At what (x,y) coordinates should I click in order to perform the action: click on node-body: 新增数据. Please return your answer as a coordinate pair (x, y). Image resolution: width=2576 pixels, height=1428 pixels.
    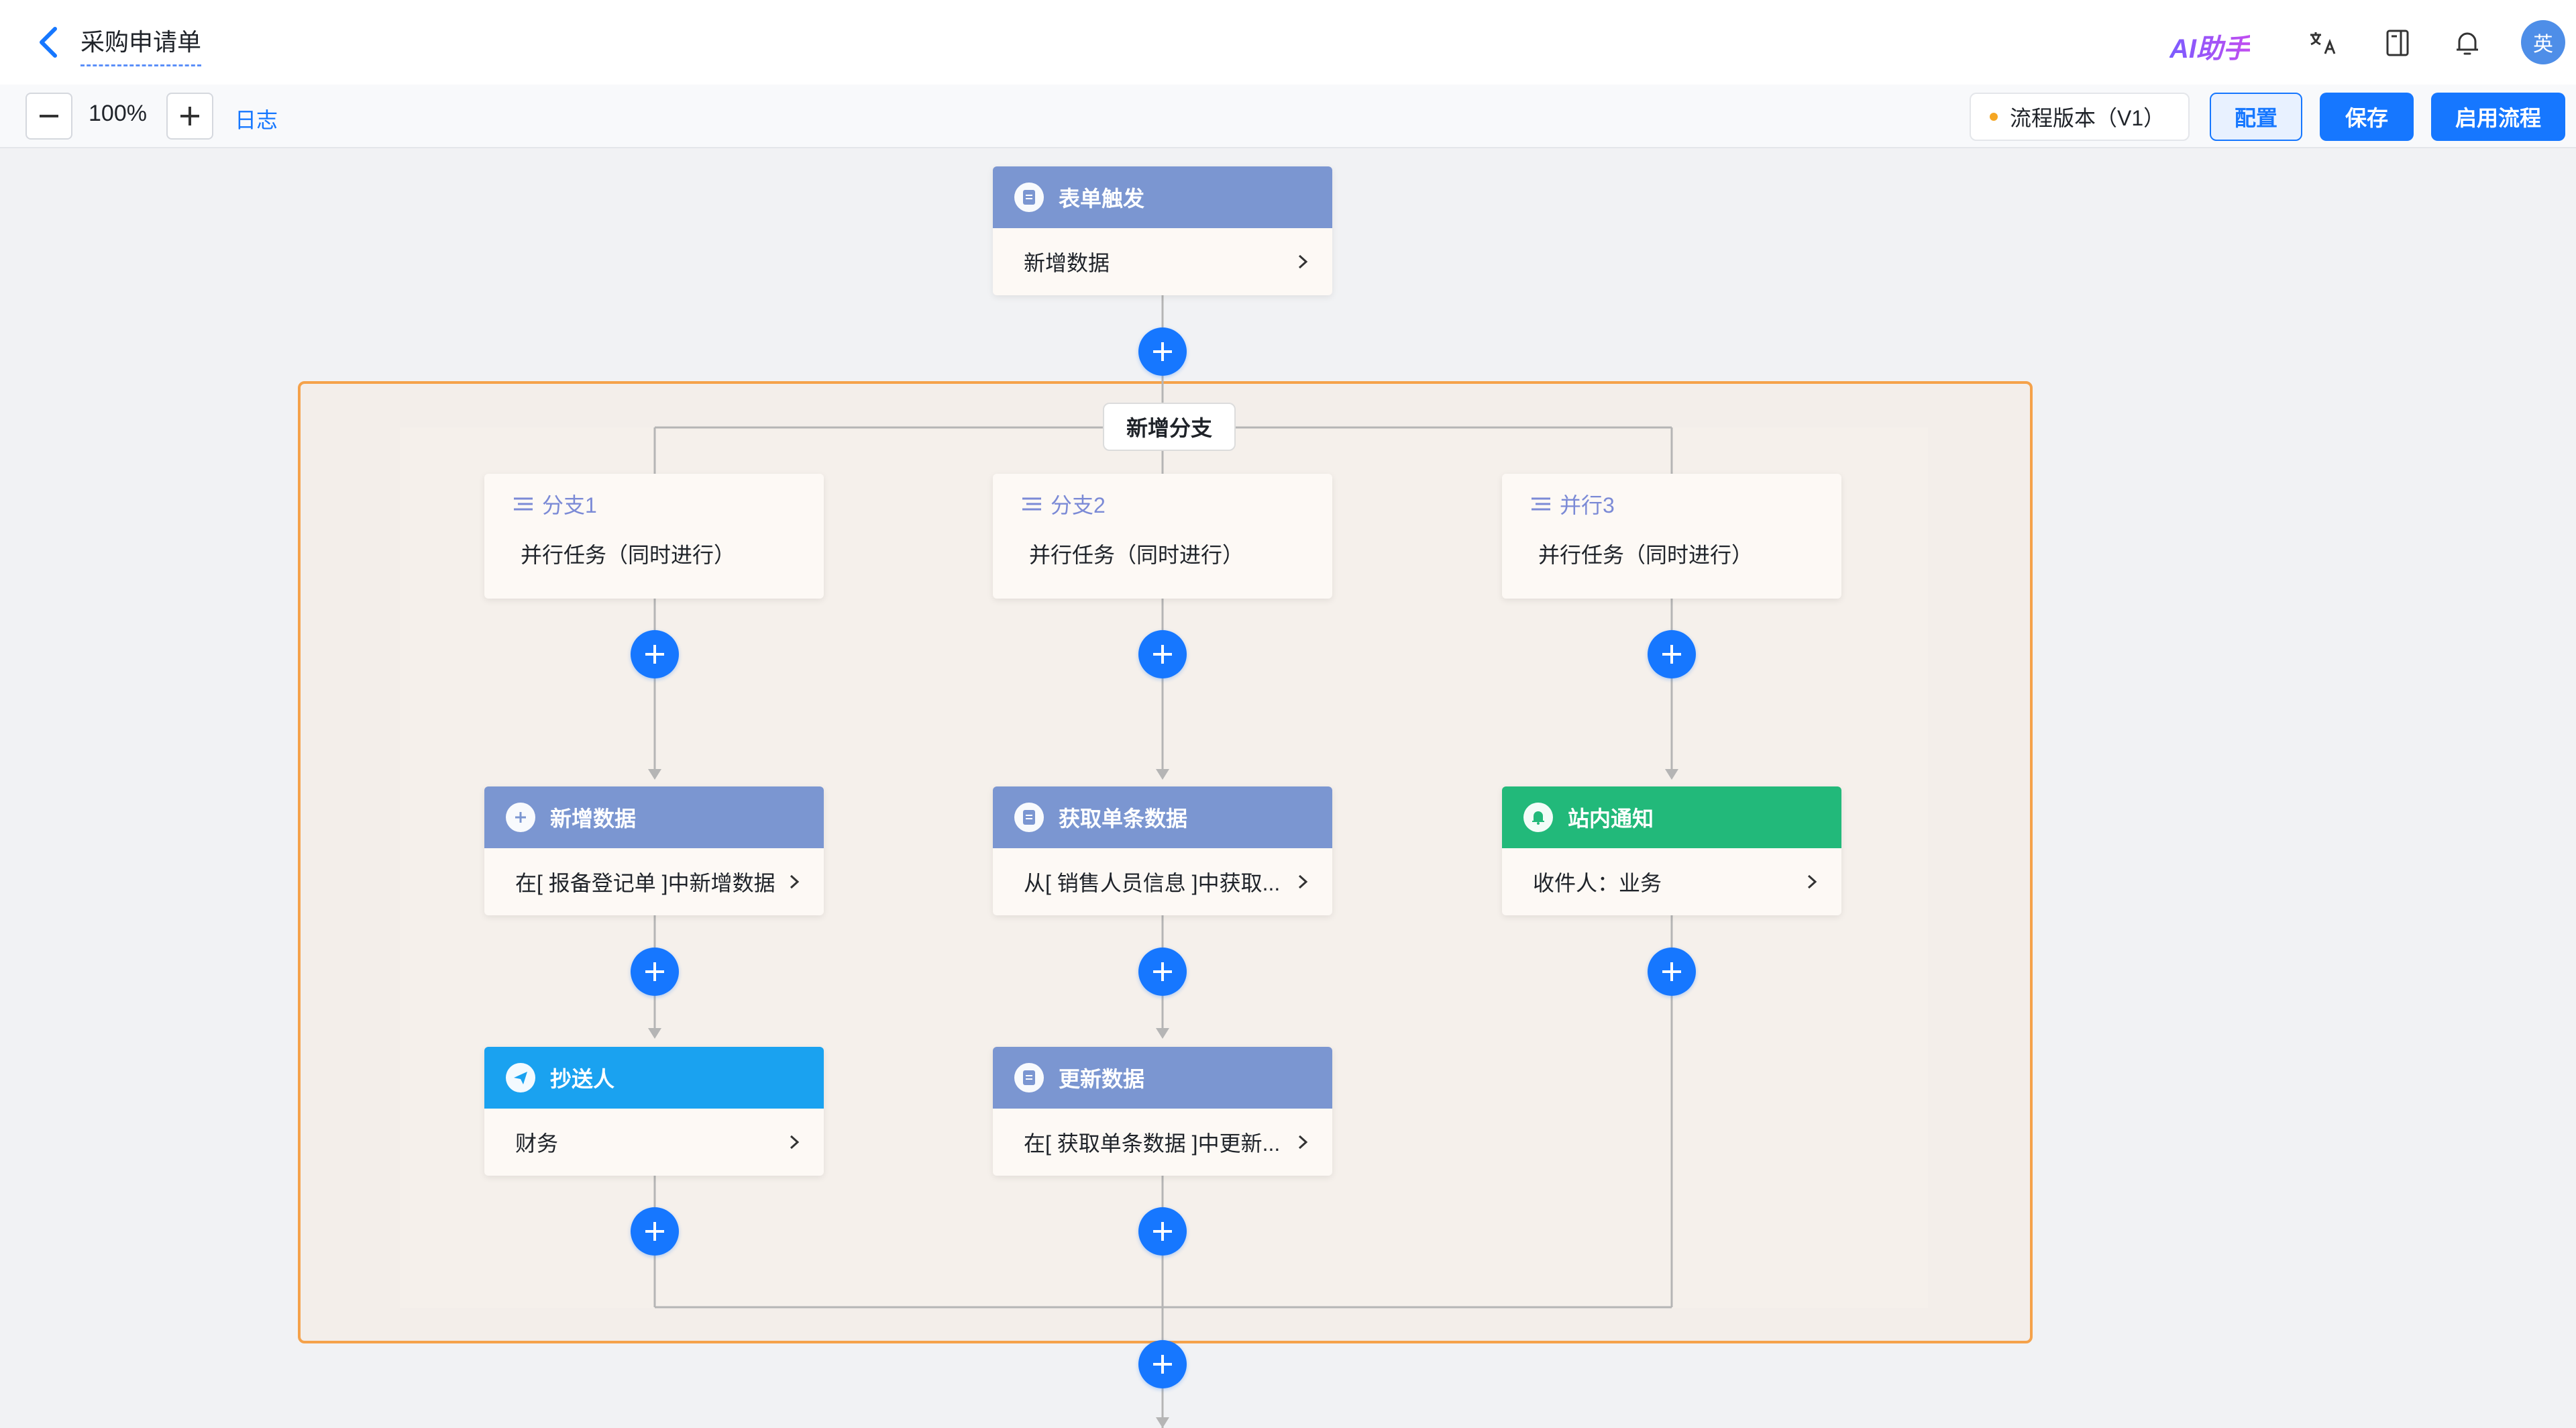
    Looking at the image, I should click on (1162, 261).